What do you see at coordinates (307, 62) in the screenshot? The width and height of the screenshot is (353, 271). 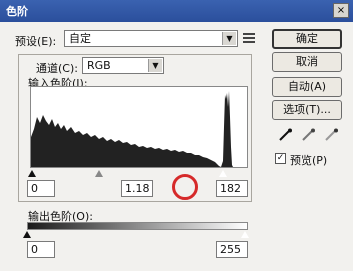 I see `cancel-button: 取消` at bounding box center [307, 62].